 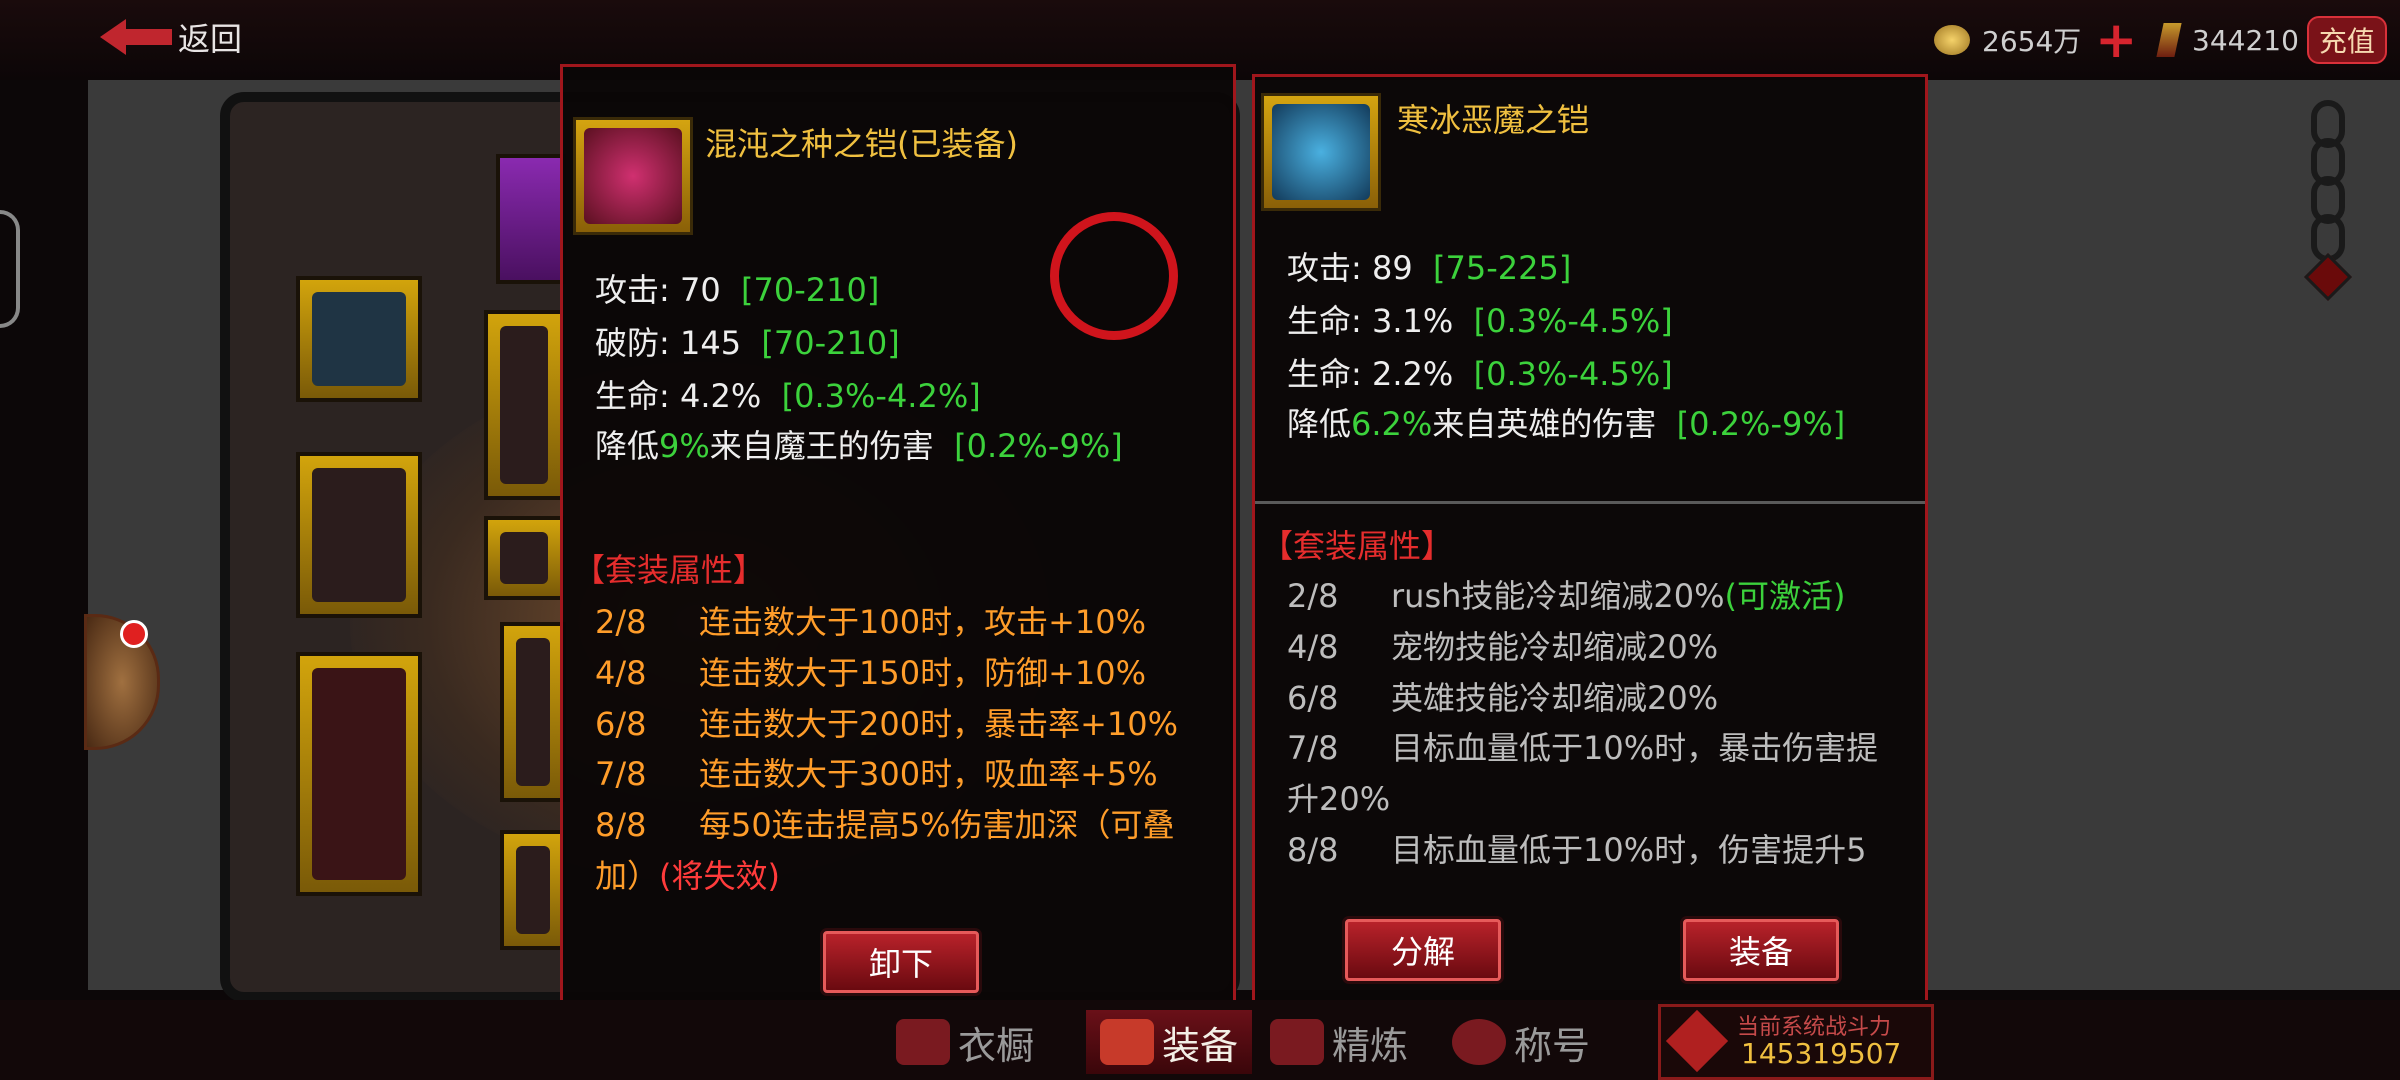 I want to click on equipment-slot-belt, so click(x=524, y=558).